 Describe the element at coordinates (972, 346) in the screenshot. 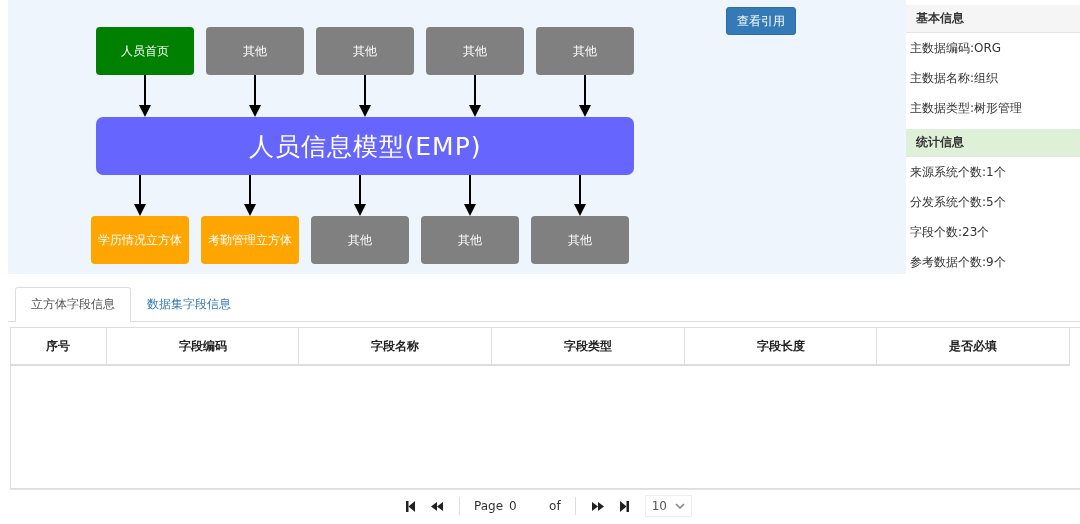

I see `column-header: 是否必填` at that location.